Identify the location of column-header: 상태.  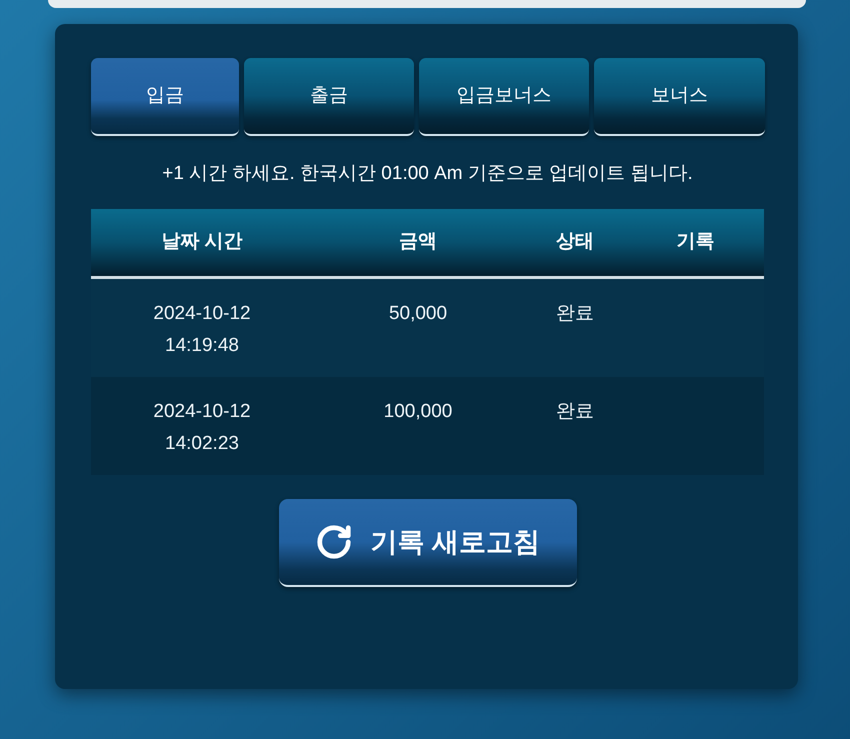
(575, 242).